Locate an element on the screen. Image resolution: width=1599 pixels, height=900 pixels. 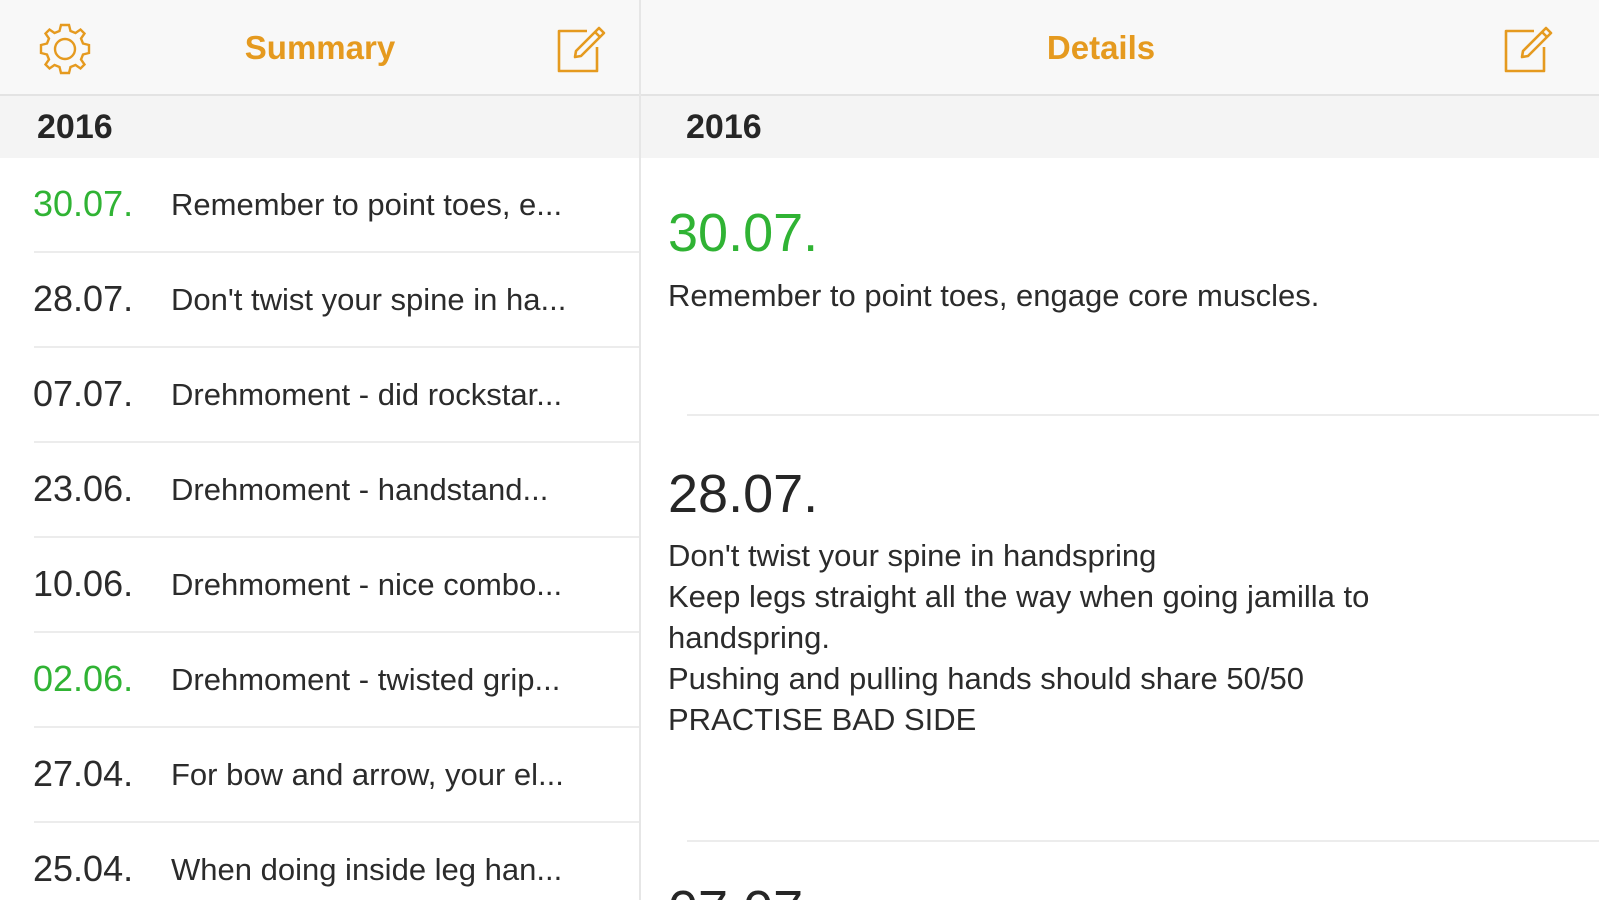
detail-entry: 07.07. is located at coordinates (1133, 890).